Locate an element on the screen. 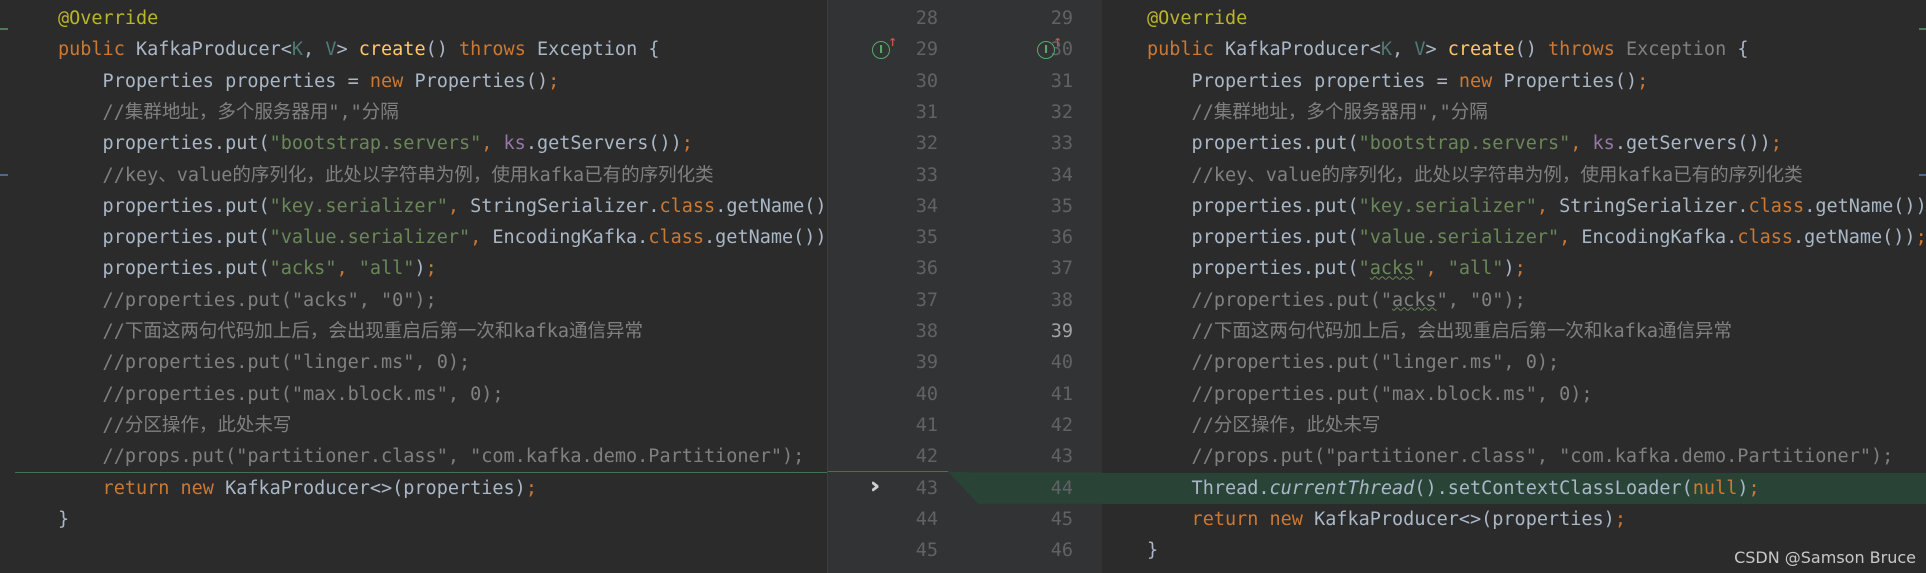 This screenshot has width=1926, height=573. right-code-line: properties.put("acks", "all"); is located at coordinates (1514, 268).